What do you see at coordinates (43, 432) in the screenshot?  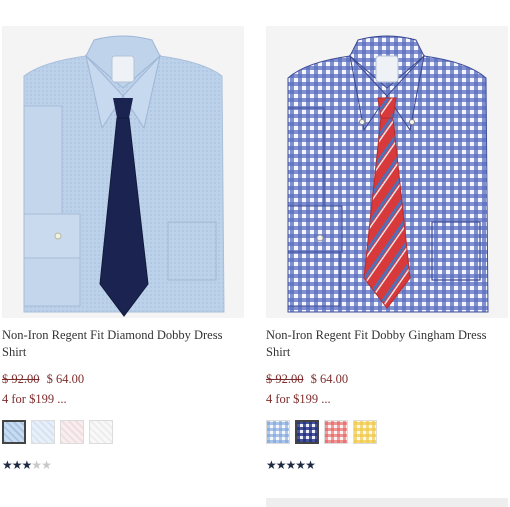 I see `swatch-light-blue` at bounding box center [43, 432].